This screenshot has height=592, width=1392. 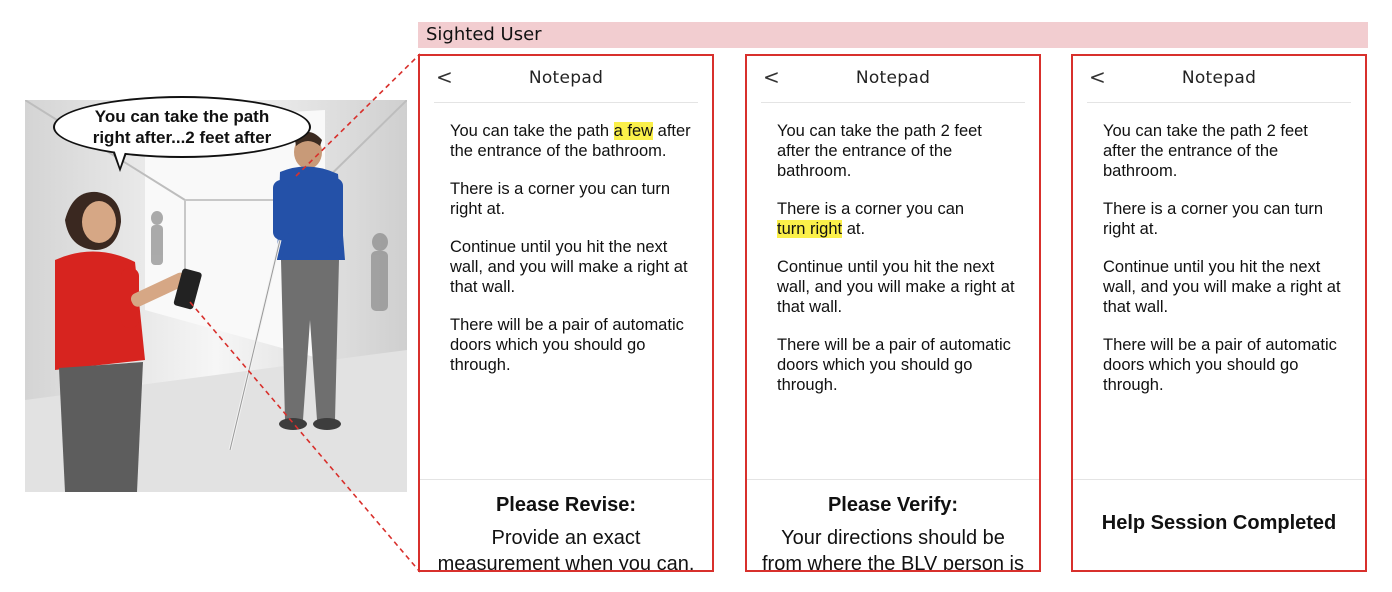 What do you see at coordinates (182, 137) in the screenshot?
I see `speech-line-2: right after...2 feet after` at bounding box center [182, 137].